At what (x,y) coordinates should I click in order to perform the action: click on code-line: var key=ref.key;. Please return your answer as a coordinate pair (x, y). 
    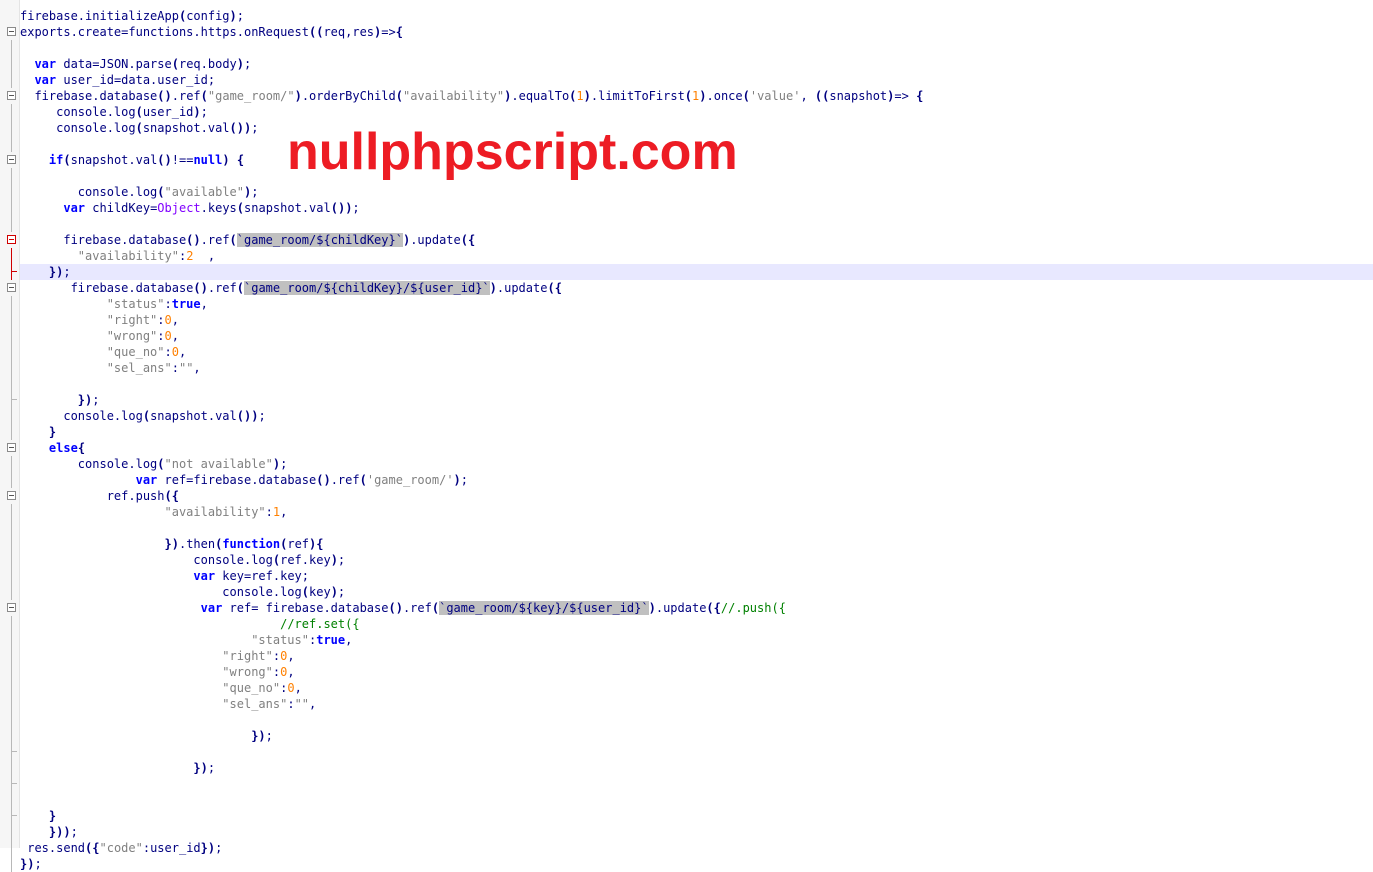
    Looking at the image, I should click on (692, 576).